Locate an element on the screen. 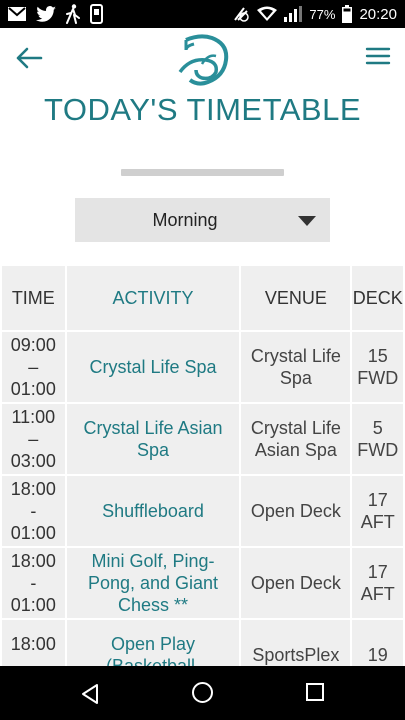  activity-name: (Basketball, is located at coordinates (153, 660).